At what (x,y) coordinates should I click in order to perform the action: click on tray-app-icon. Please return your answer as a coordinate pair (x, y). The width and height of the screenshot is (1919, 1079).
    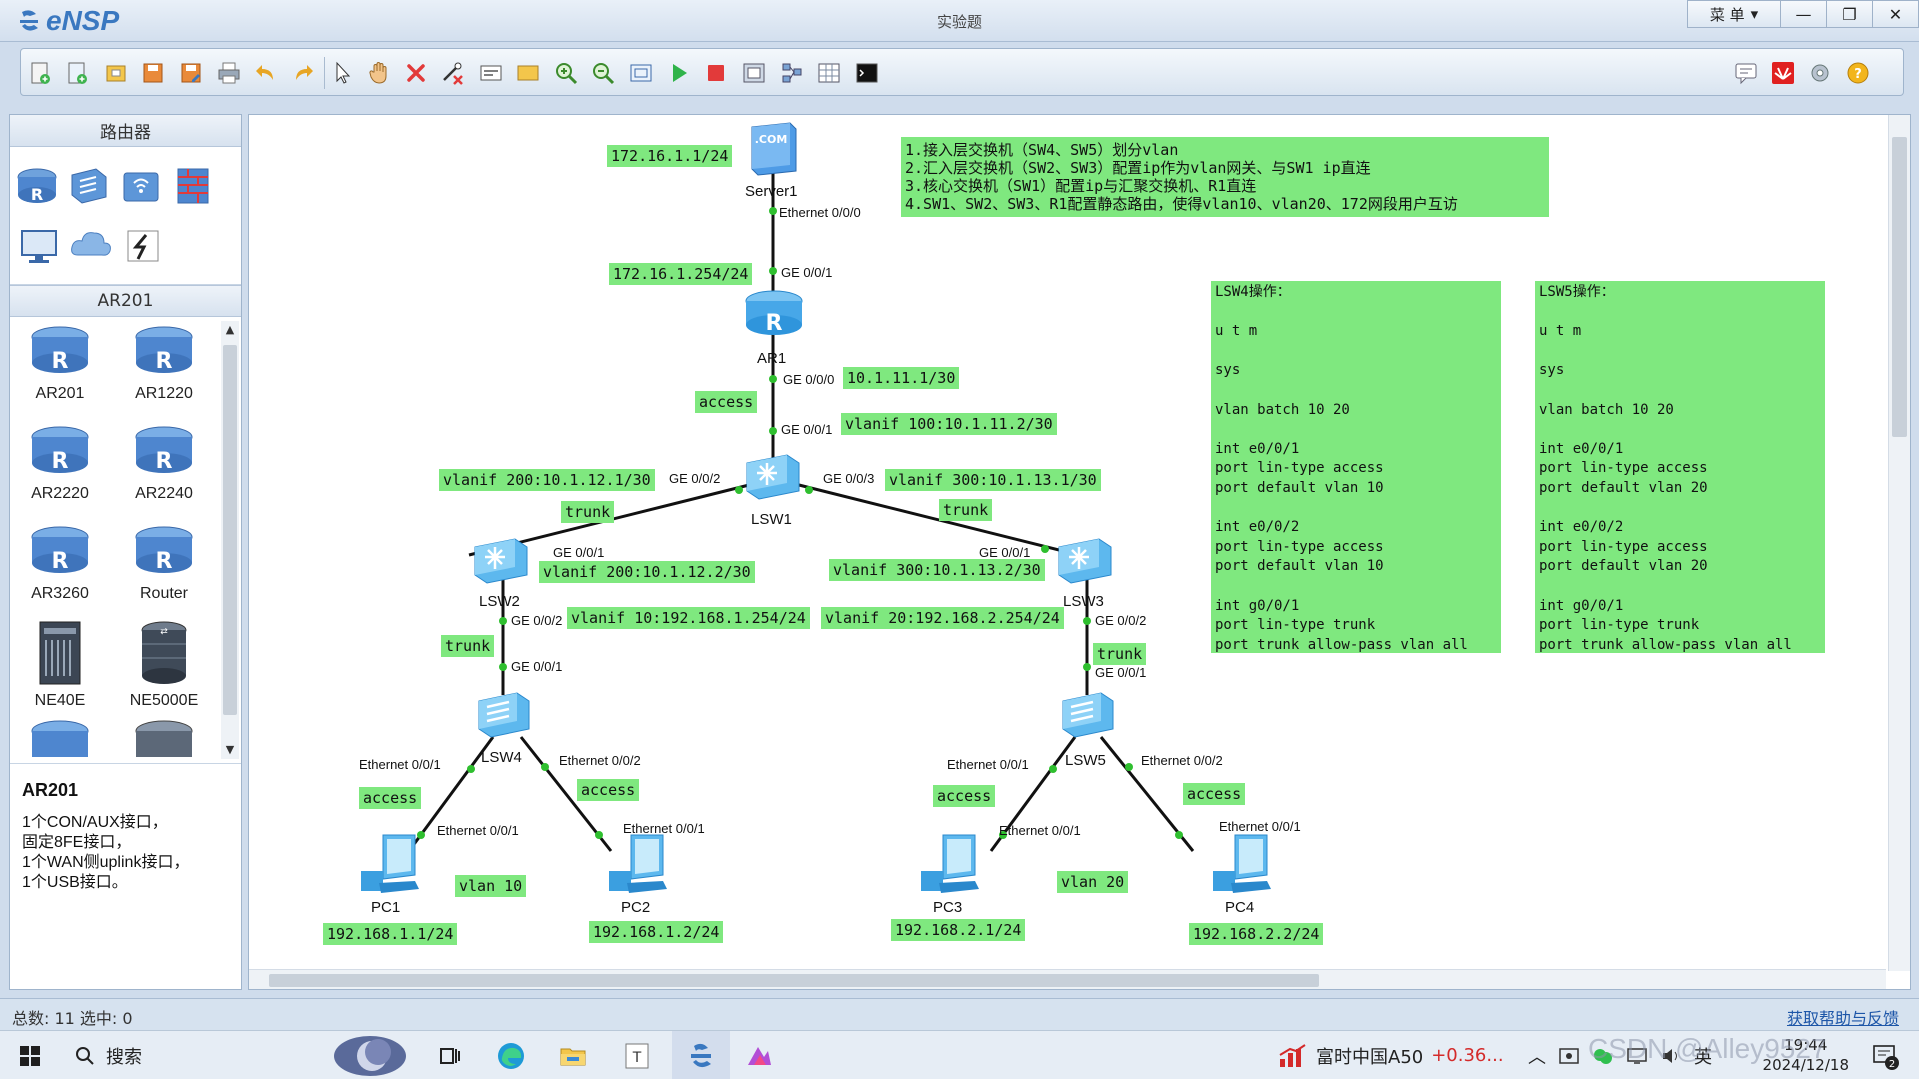
    Looking at the image, I should click on (1569, 1056).